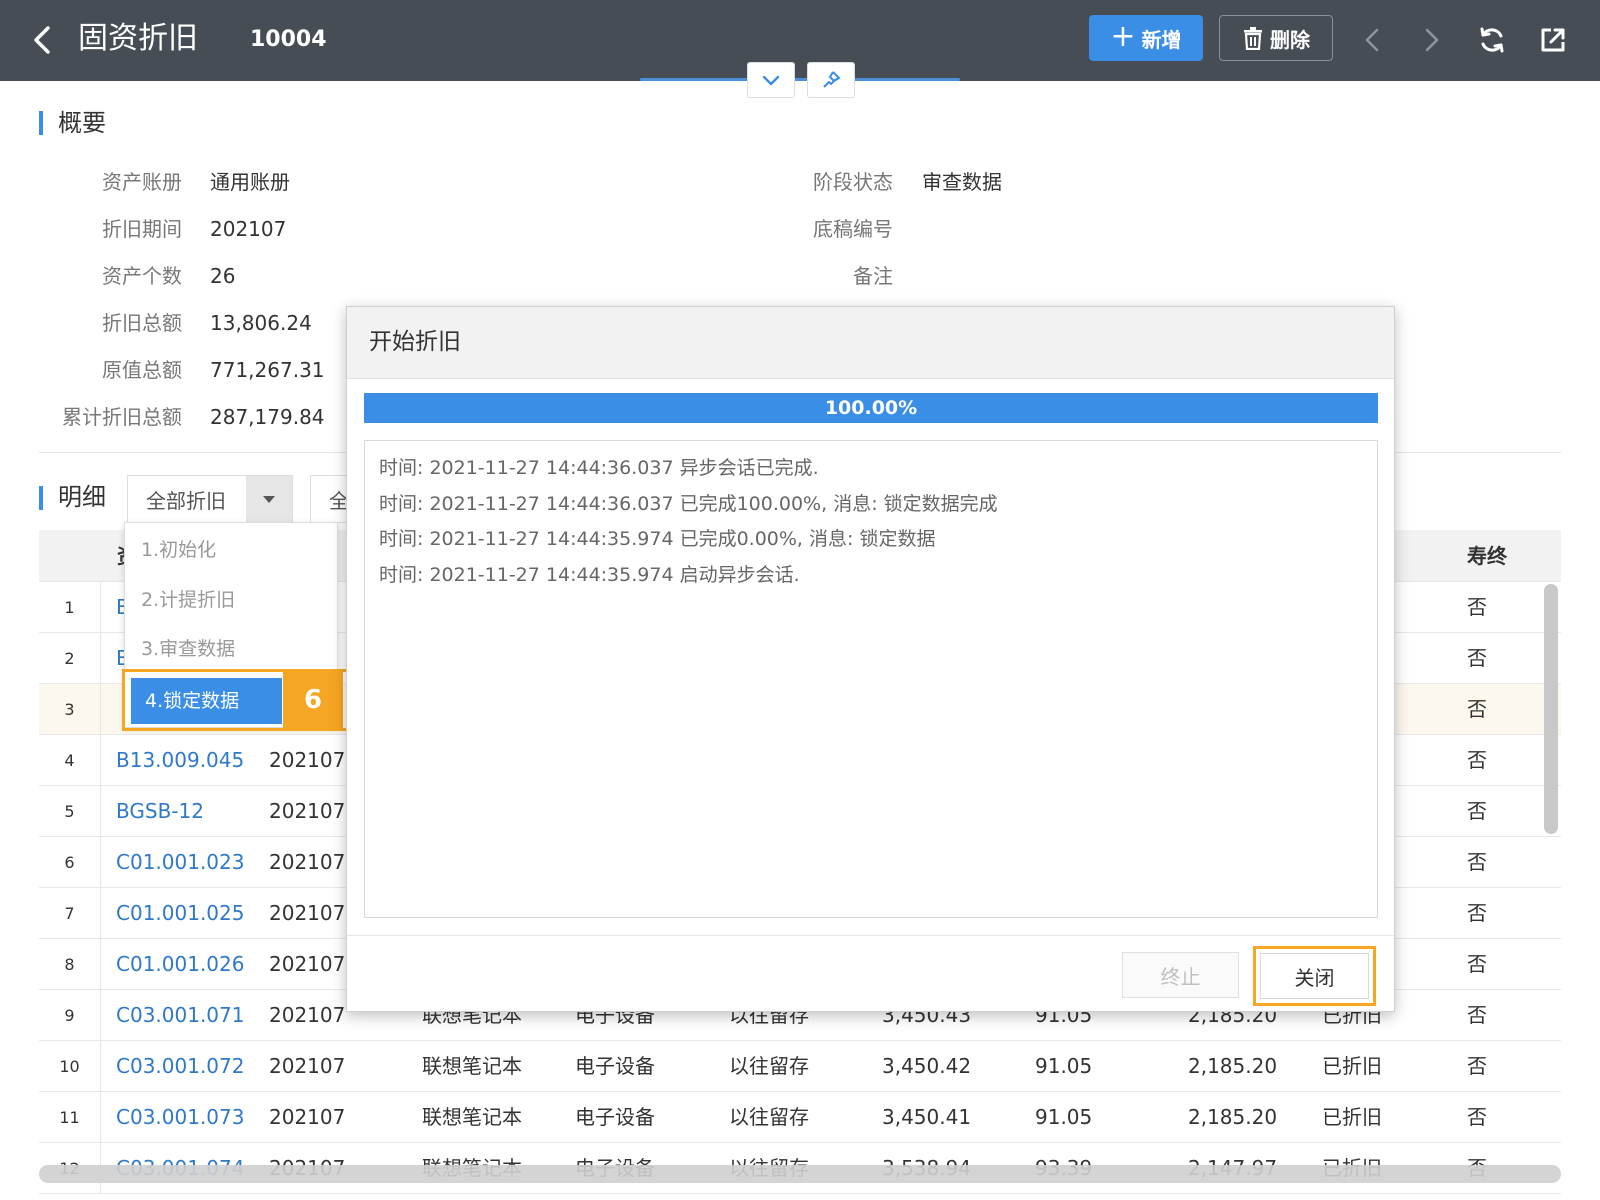  Describe the element at coordinates (1373, 40) in the screenshot. I see `previous-icon` at that location.